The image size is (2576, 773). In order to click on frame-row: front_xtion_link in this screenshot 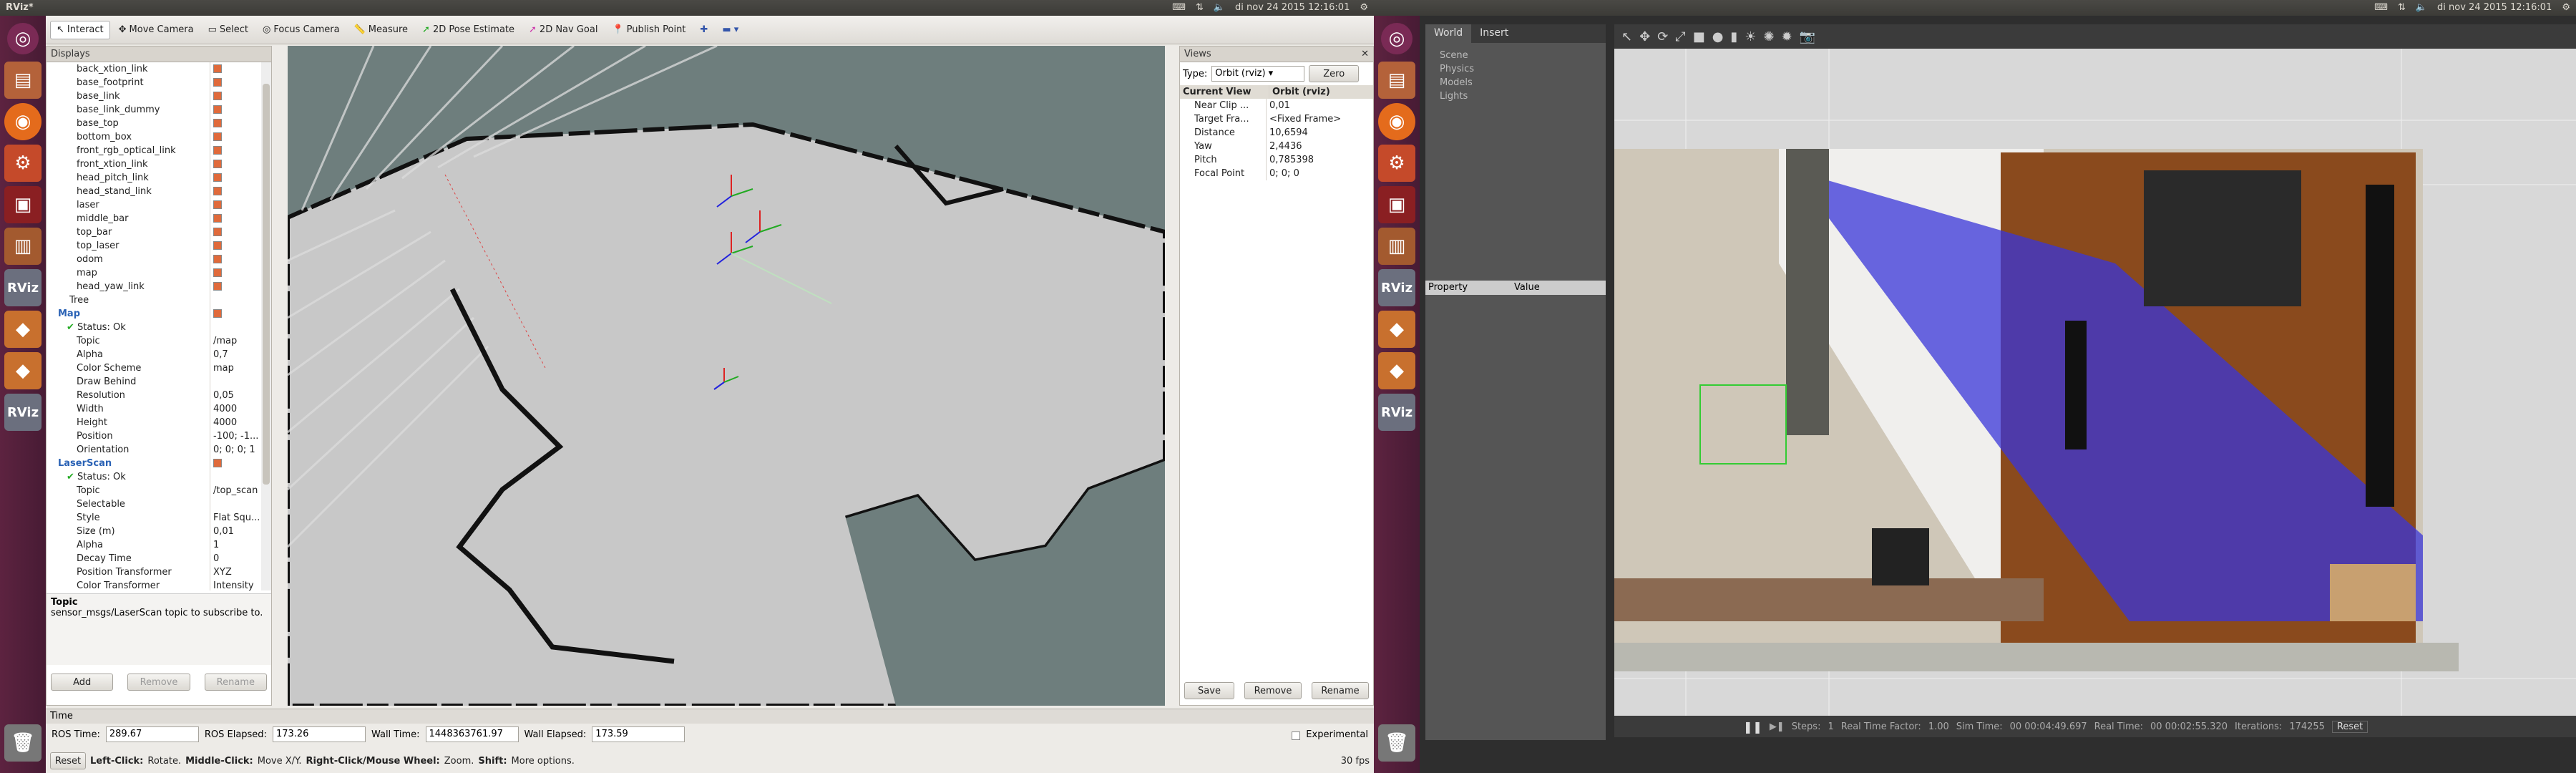, I will do `click(155, 164)`.